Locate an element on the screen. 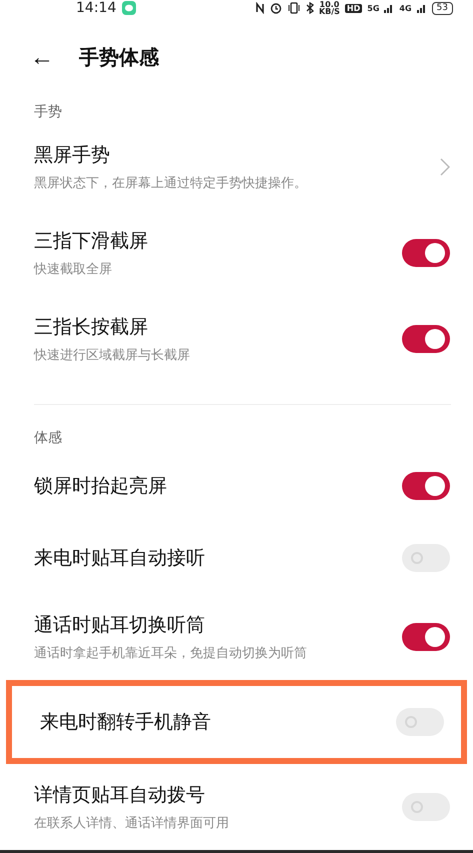  setting-title: 来电时翻转手机静音 is located at coordinates (218, 722).